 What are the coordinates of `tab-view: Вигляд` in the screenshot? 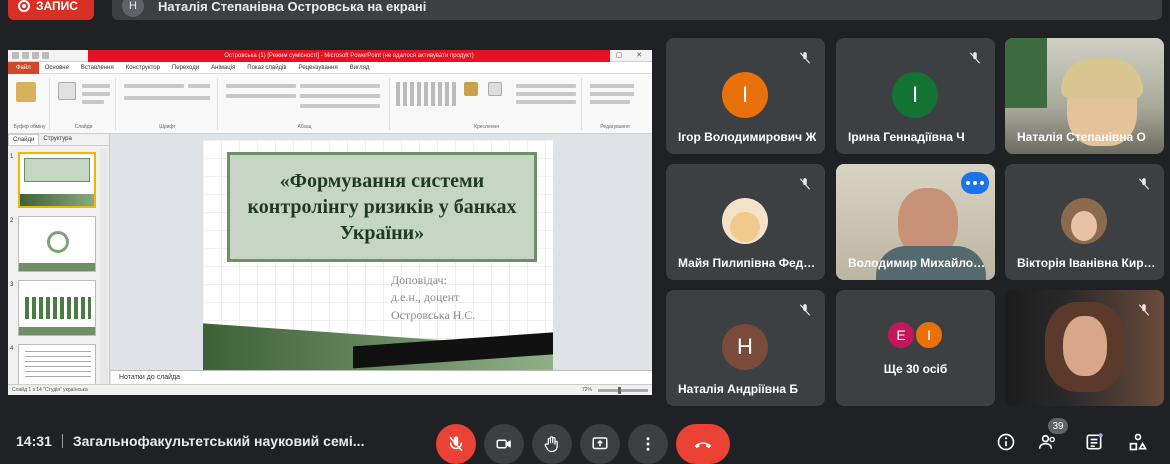 It's located at (360, 68).